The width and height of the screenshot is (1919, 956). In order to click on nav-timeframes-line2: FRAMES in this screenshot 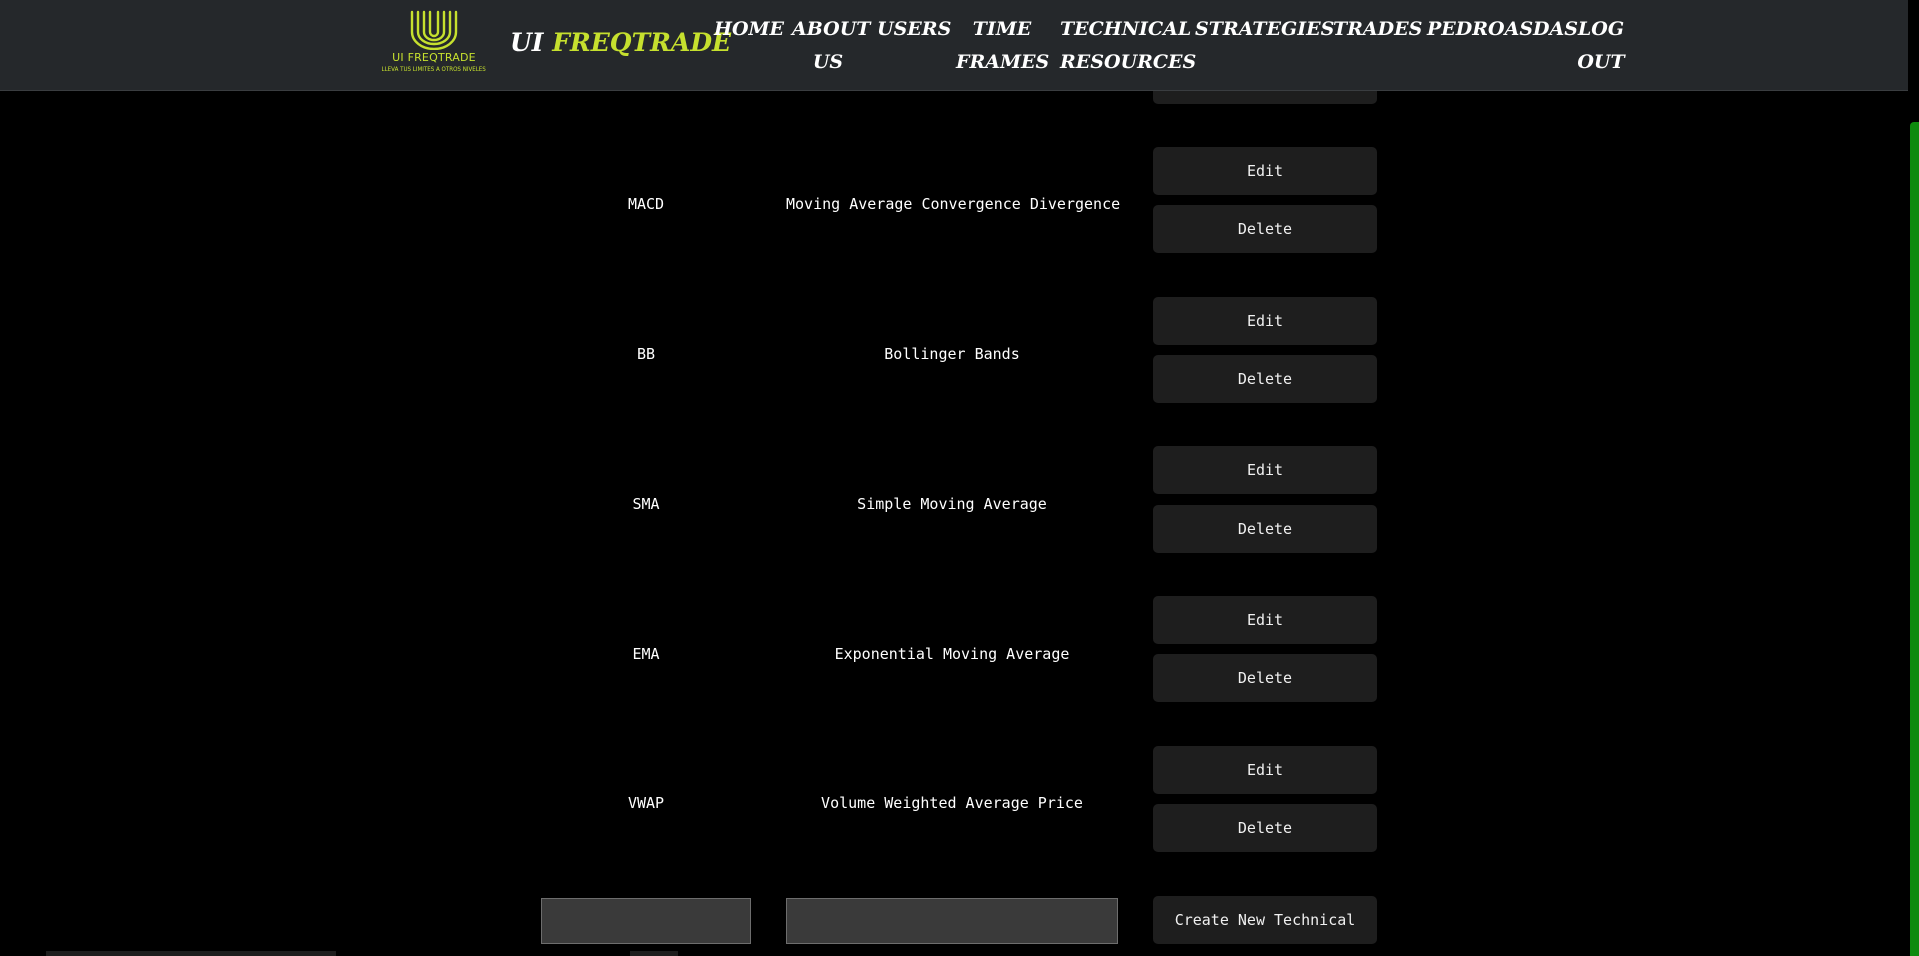, I will do `click(1003, 62)`.